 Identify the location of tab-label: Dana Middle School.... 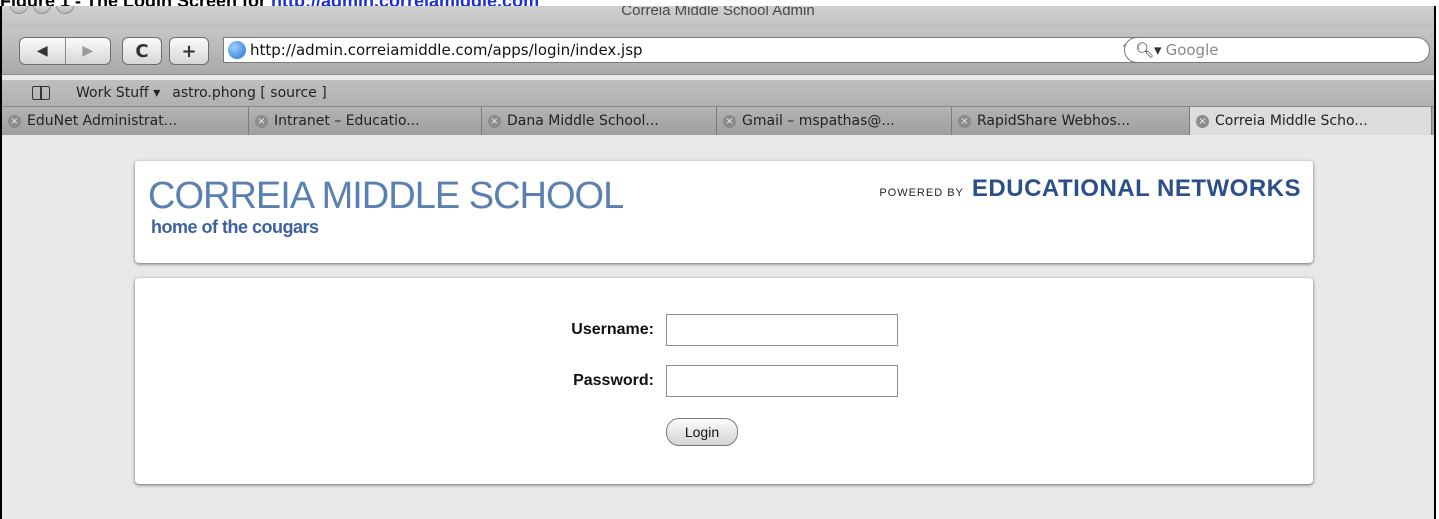
(583, 121).